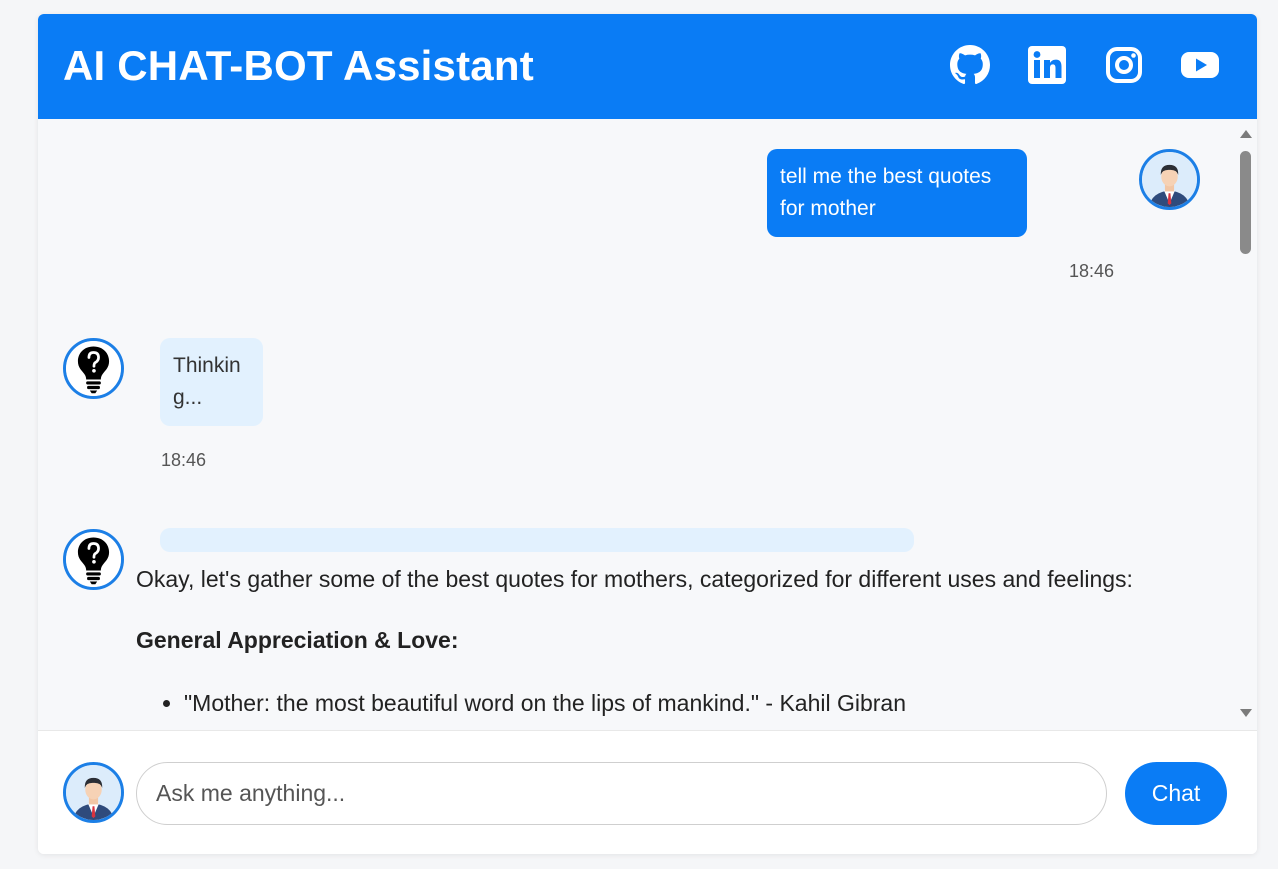 The height and width of the screenshot is (869, 1278). What do you see at coordinates (1047, 65) in the screenshot?
I see `linkedin-icon` at bounding box center [1047, 65].